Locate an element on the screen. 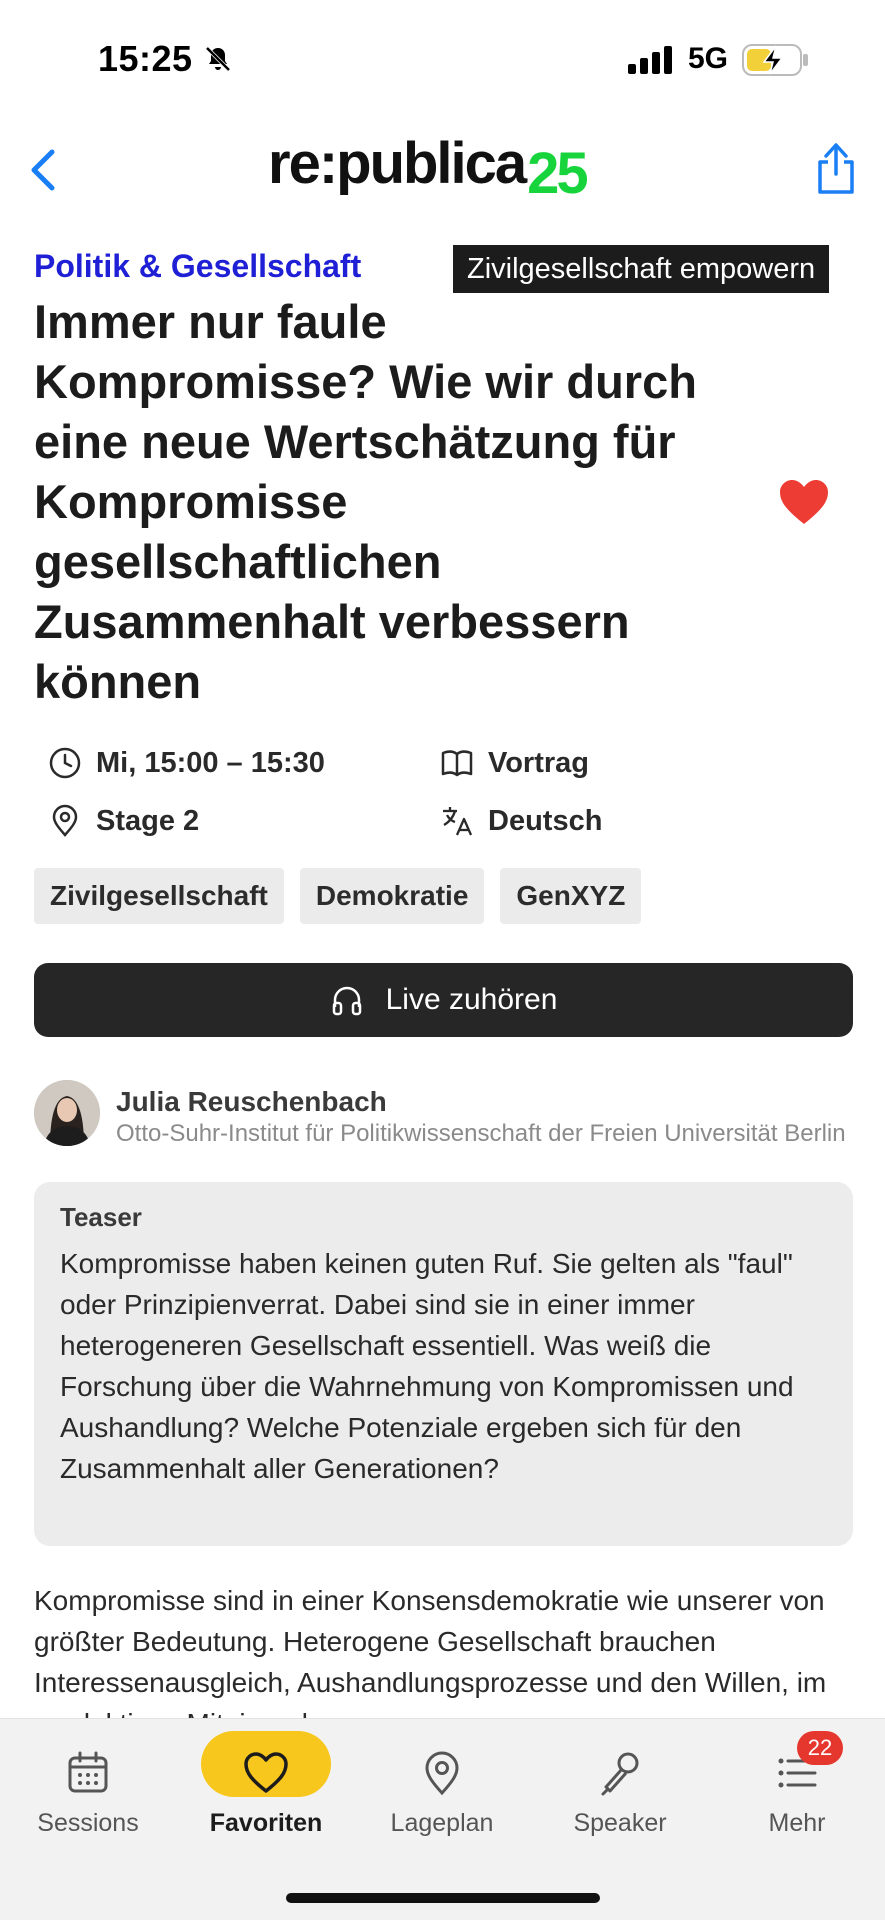 The image size is (885, 1920). logo-number: 25 is located at coordinates (557, 173).